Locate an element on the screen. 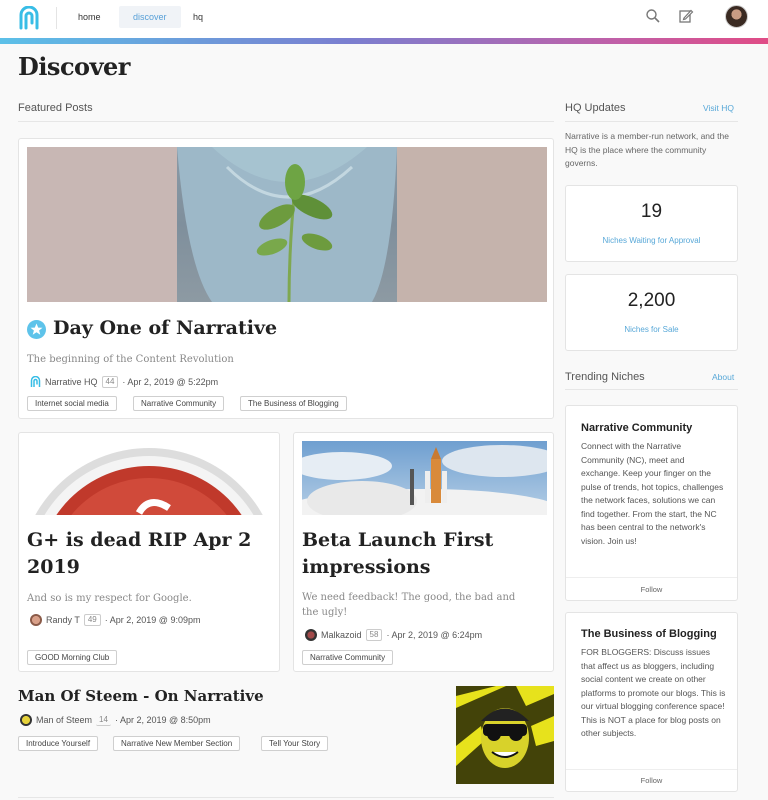 This screenshot has height=800, width=768. featured-left-subtitle: And so is my respect for Google. is located at coordinates (109, 598).